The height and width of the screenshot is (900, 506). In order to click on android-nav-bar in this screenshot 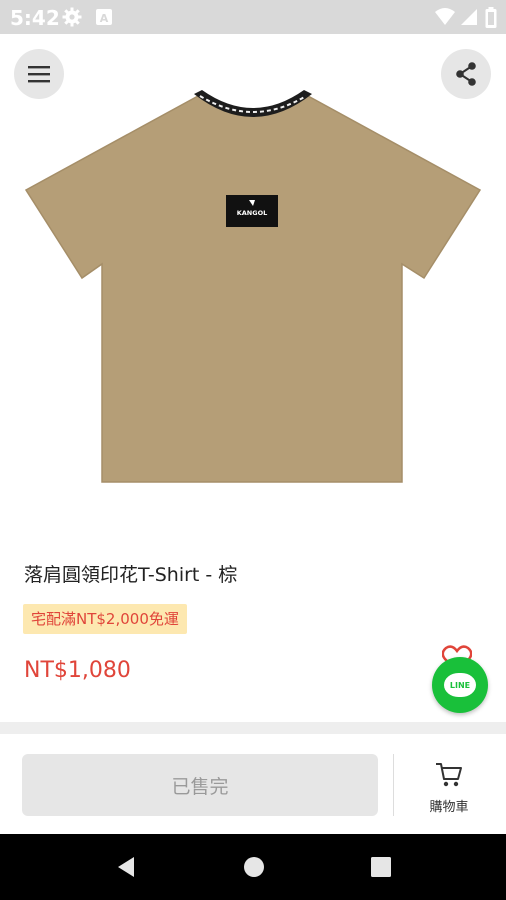, I will do `click(253, 867)`.